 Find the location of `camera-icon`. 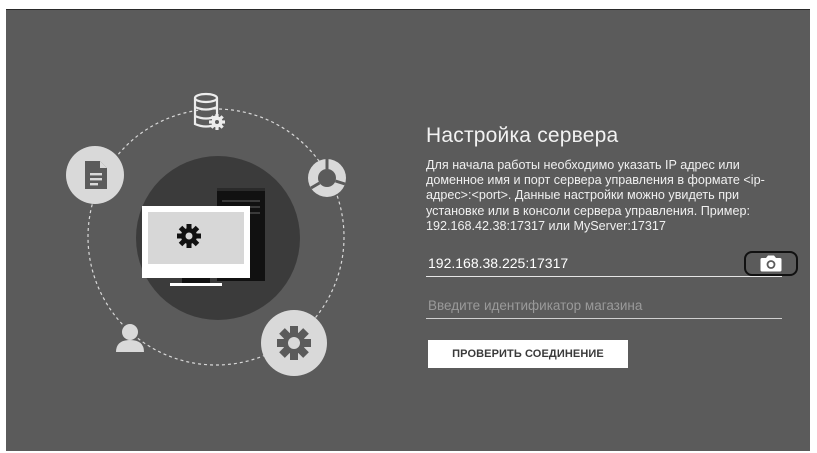

camera-icon is located at coordinates (771, 263).